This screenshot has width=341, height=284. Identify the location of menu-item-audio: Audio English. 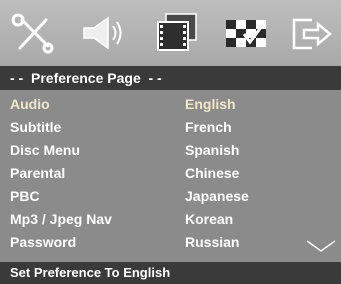
(170, 104).